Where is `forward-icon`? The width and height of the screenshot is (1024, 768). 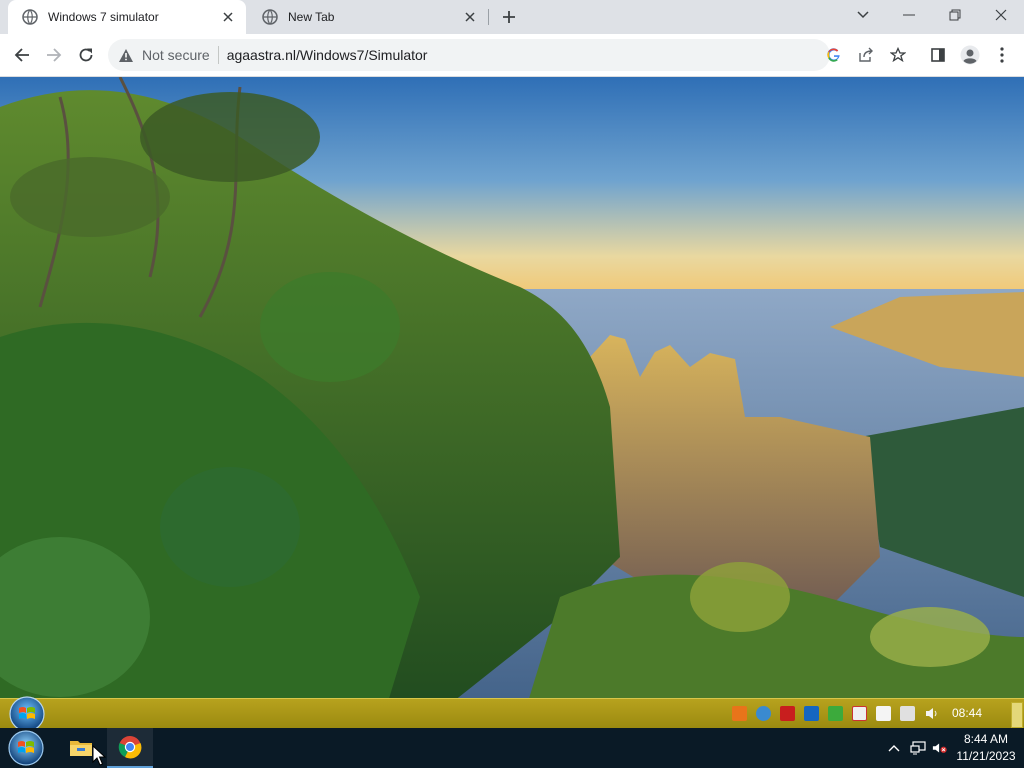
forward-icon is located at coordinates (54, 55).